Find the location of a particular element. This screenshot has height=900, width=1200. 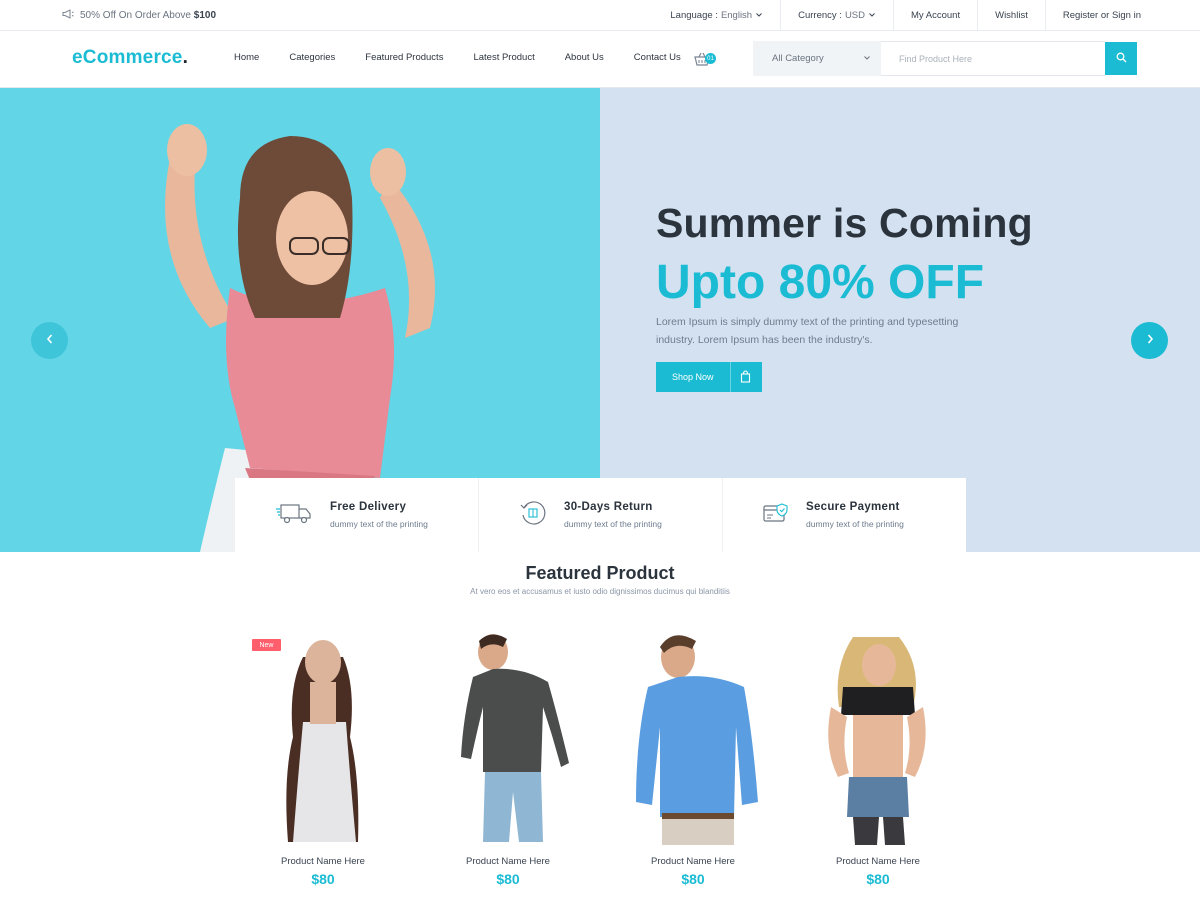

truck-icon is located at coordinates (294, 515).